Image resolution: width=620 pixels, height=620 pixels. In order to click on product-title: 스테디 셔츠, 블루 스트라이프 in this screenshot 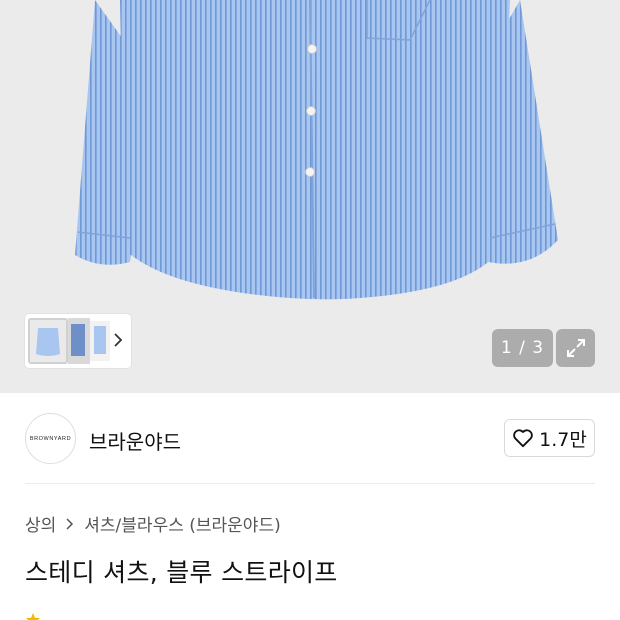, I will do `click(181, 572)`.